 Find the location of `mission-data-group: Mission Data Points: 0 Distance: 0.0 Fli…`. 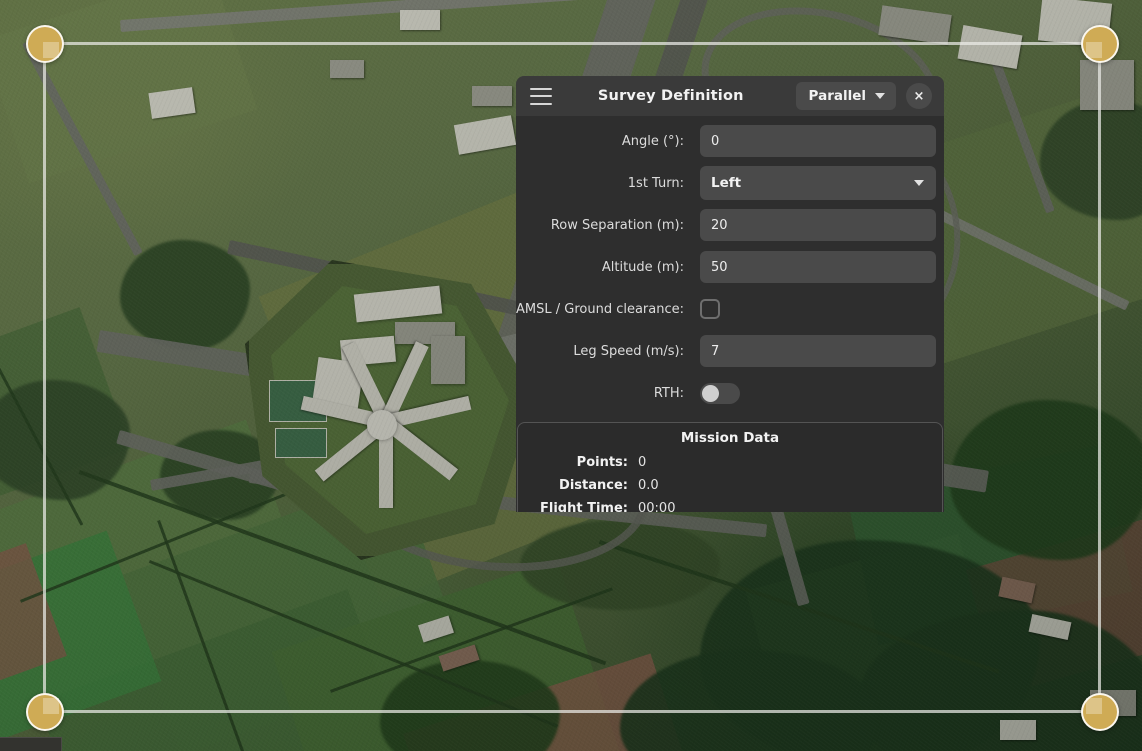

mission-data-group: Mission Data Points: 0 Distance: 0.0 Fli… is located at coordinates (730, 467).